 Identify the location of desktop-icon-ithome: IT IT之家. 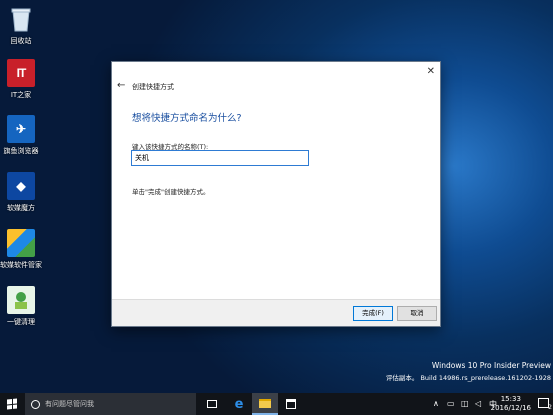
(21, 79).